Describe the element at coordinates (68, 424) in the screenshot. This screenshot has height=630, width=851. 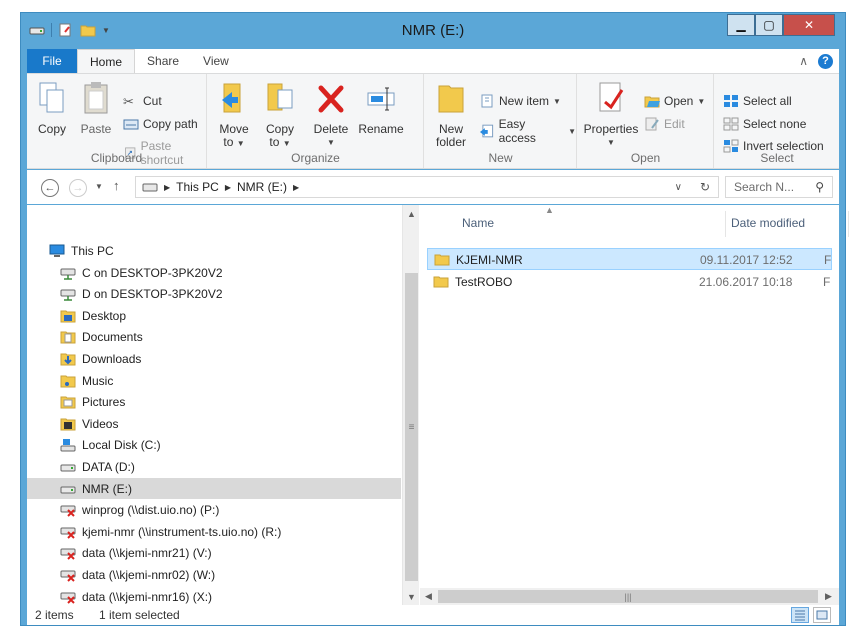
I see `videos-folder-icon` at that location.